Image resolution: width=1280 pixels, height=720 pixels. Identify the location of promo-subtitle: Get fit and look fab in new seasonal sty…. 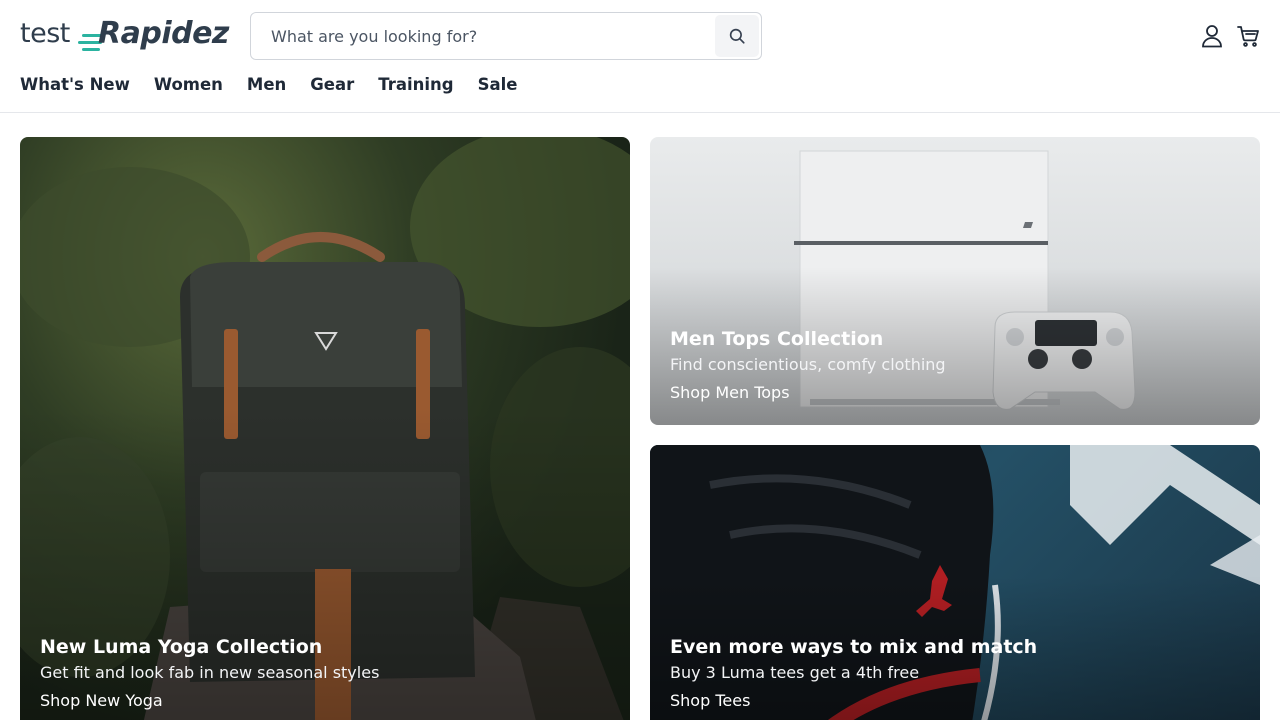
(210, 672).